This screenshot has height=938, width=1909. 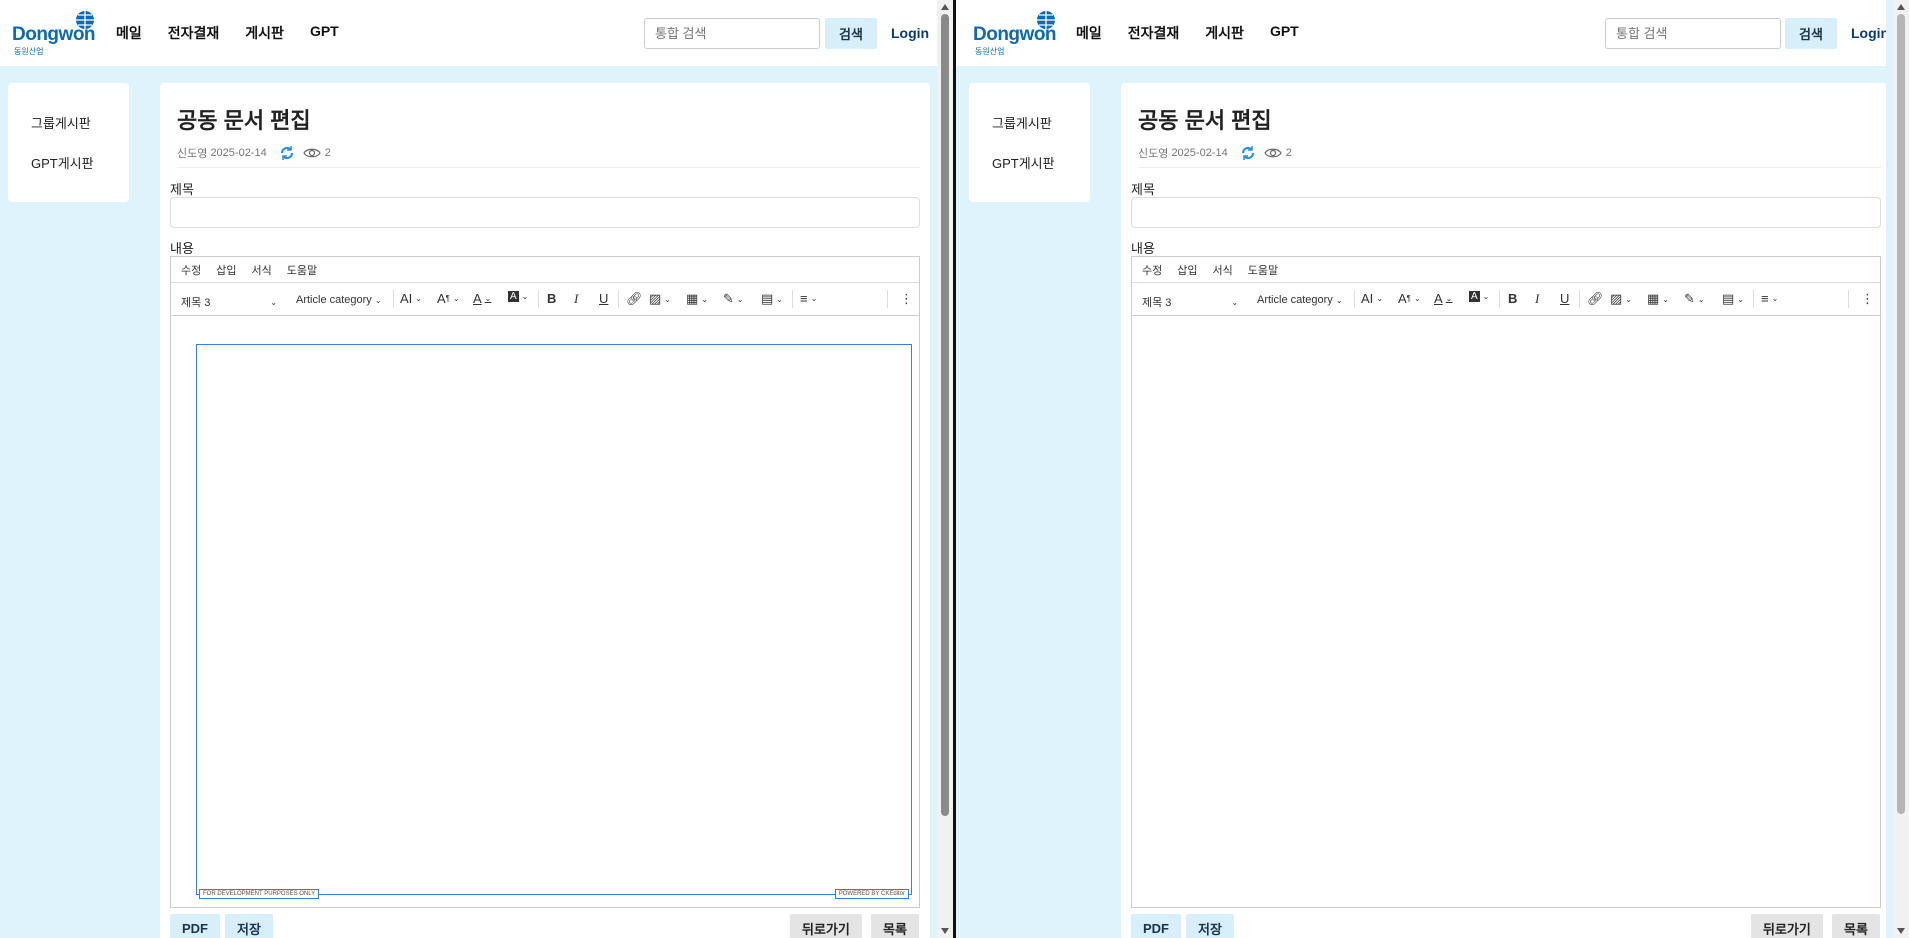 What do you see at coordinates (1506, 270) in the screenshot?
I see `editor-menubar: 수정 삽입 서식 도움말` at bounding box center [1506, 270].